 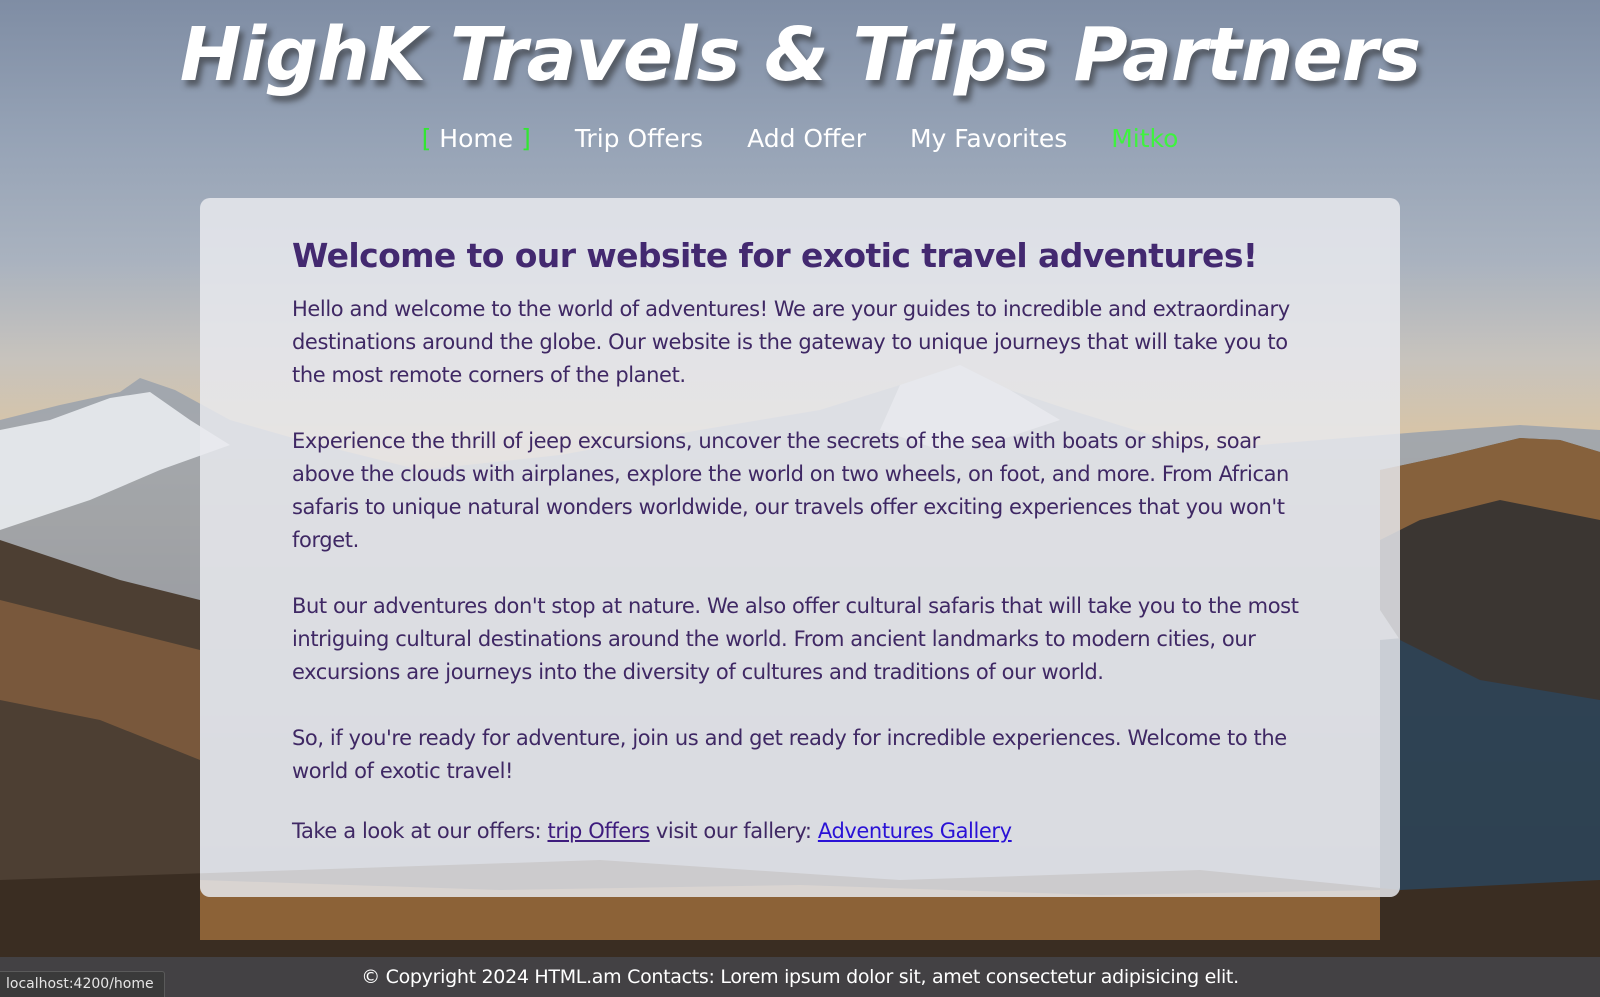 What do you see at coordinates (915, 831) in the screenshot?
I see `adventures-gallery-link: Adventures Gallery` at bounding box center [915, 831].